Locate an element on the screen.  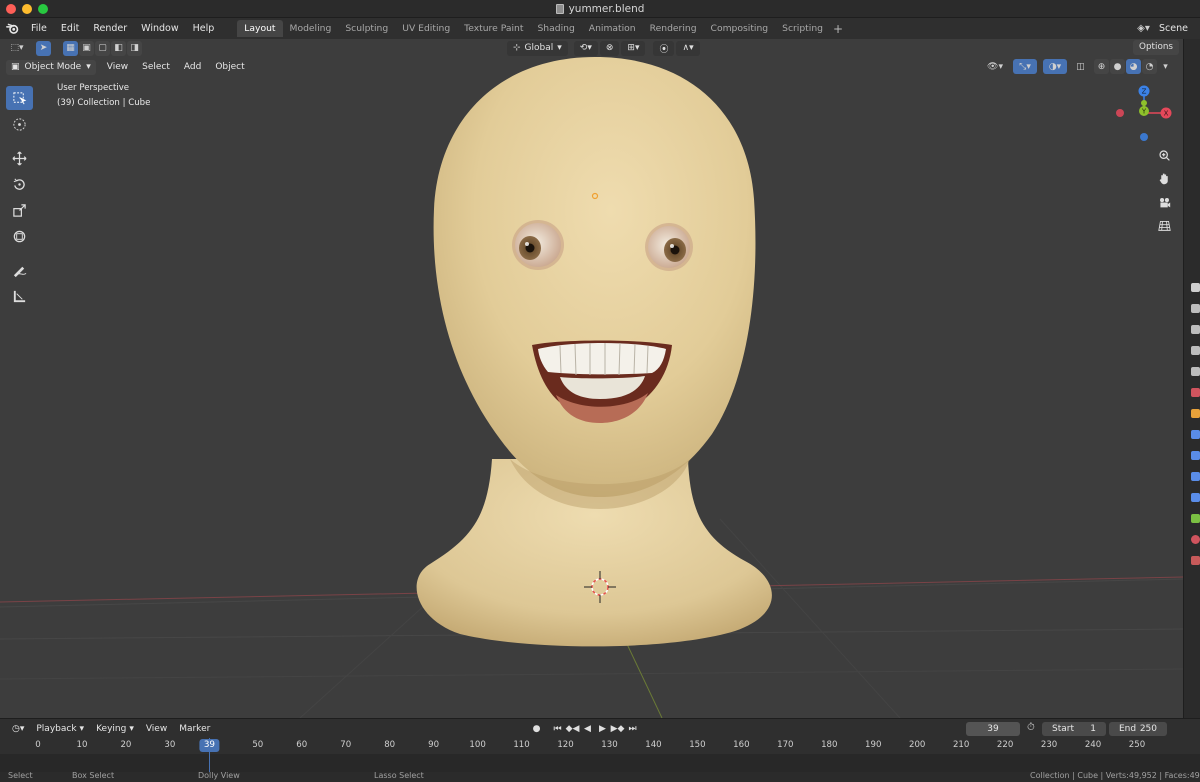
measure-tool is located at coordinates (19, 296).